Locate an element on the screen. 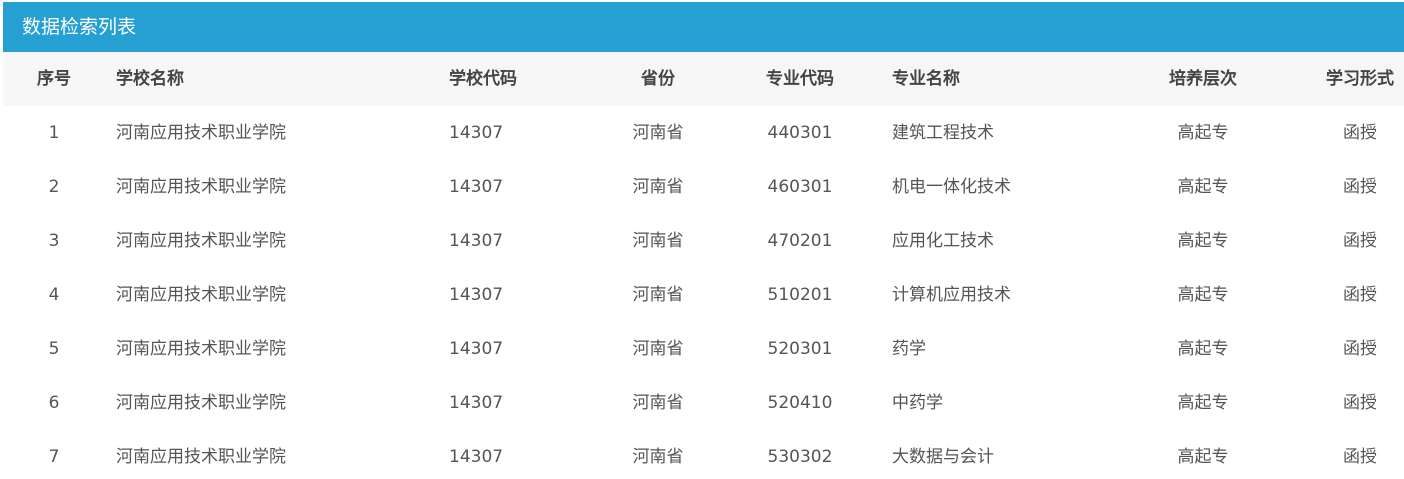 This screenshot has height=479, width=1404. table-row: 5 河南应用技术职业学院 14307 河南省 520301 药学 高起专 函授 is located at coordinates (703, 349).